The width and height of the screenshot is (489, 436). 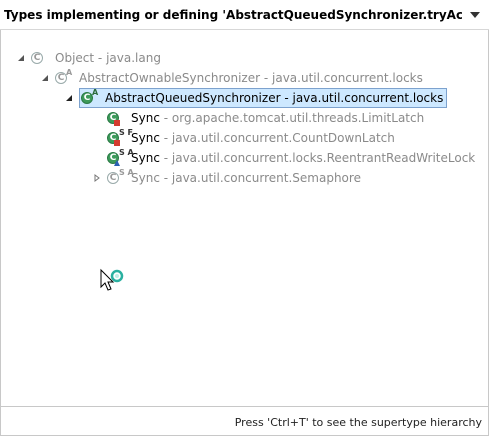 What do you see at coordinates (40, 58) in the screenshot?
I see `class-icon: C` at bounding box center [40, 58].